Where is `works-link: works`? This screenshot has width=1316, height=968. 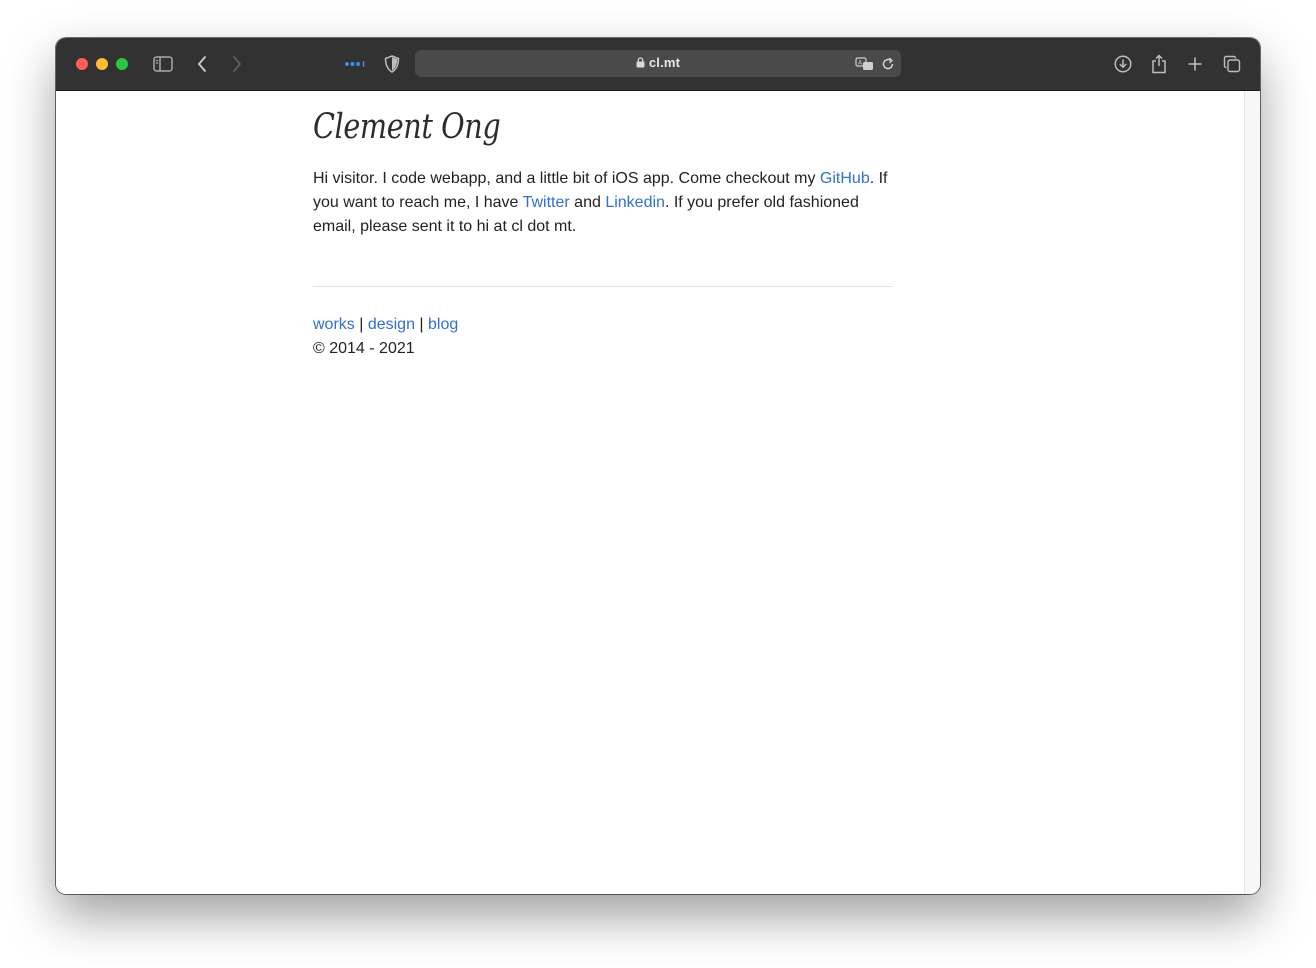 works-link: works is located at coordinates (334, 324).